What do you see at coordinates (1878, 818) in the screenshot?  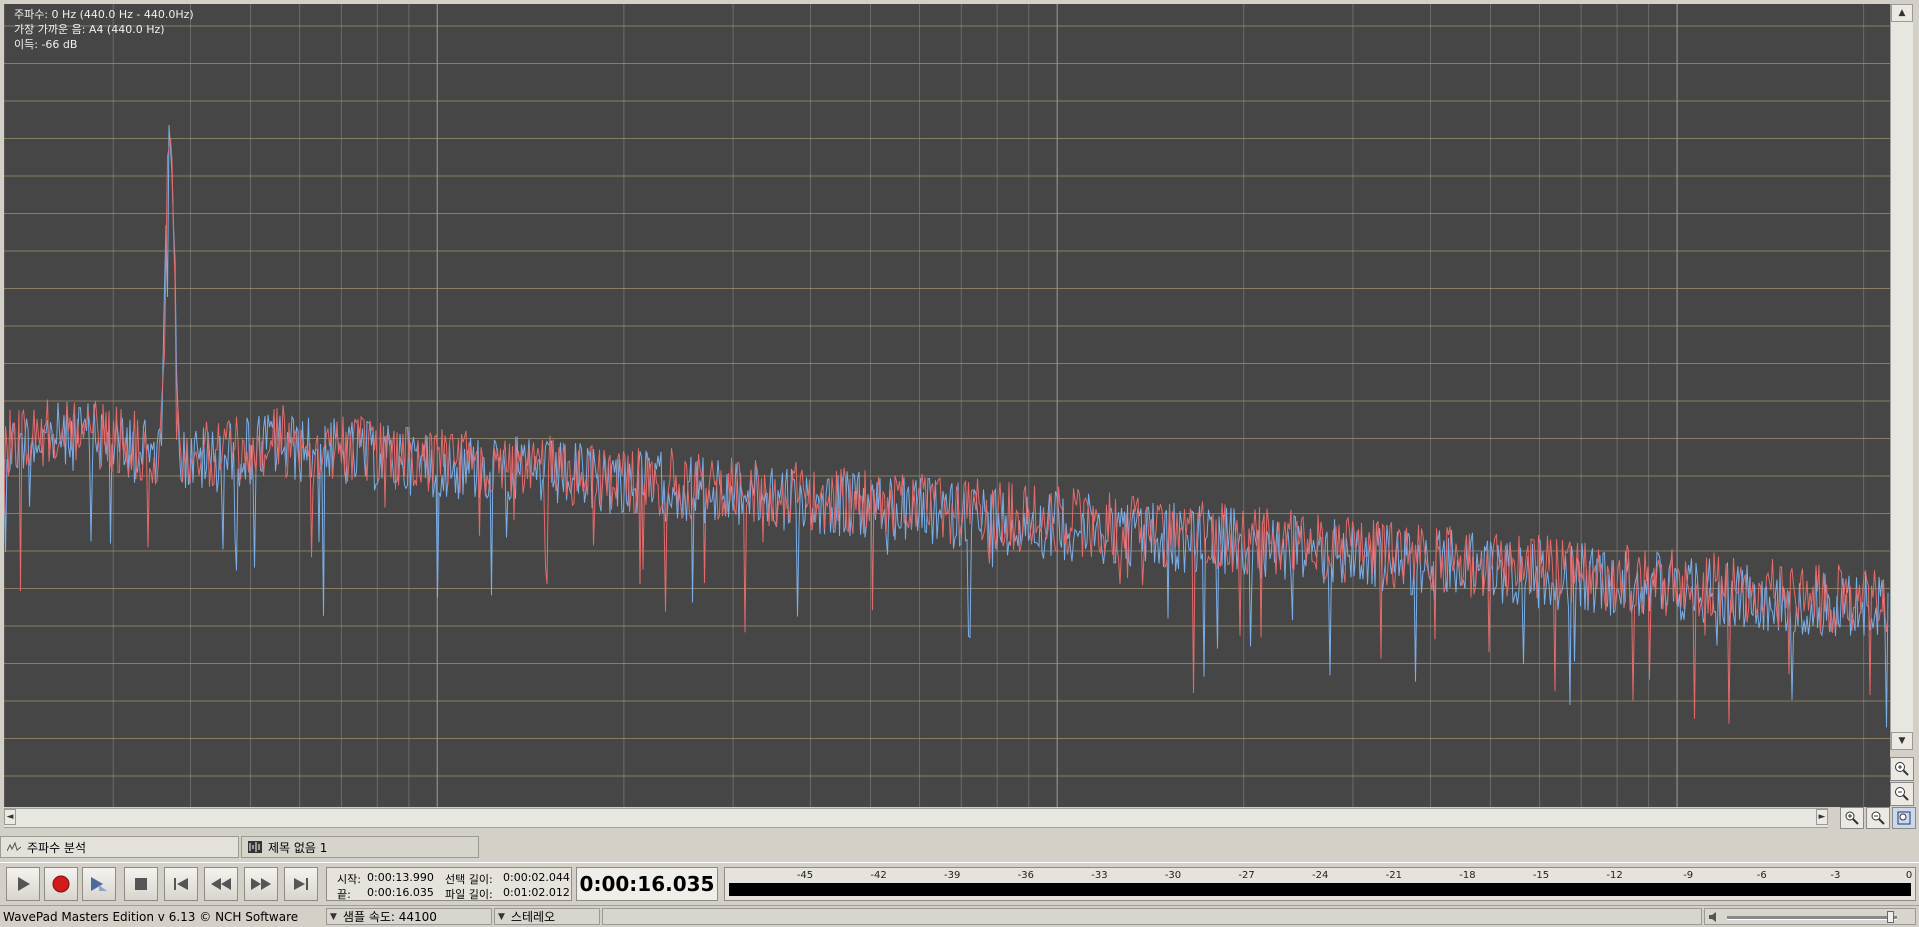 I see `horizontal-zoom-out-icon` at bounding box center [1878, 818].